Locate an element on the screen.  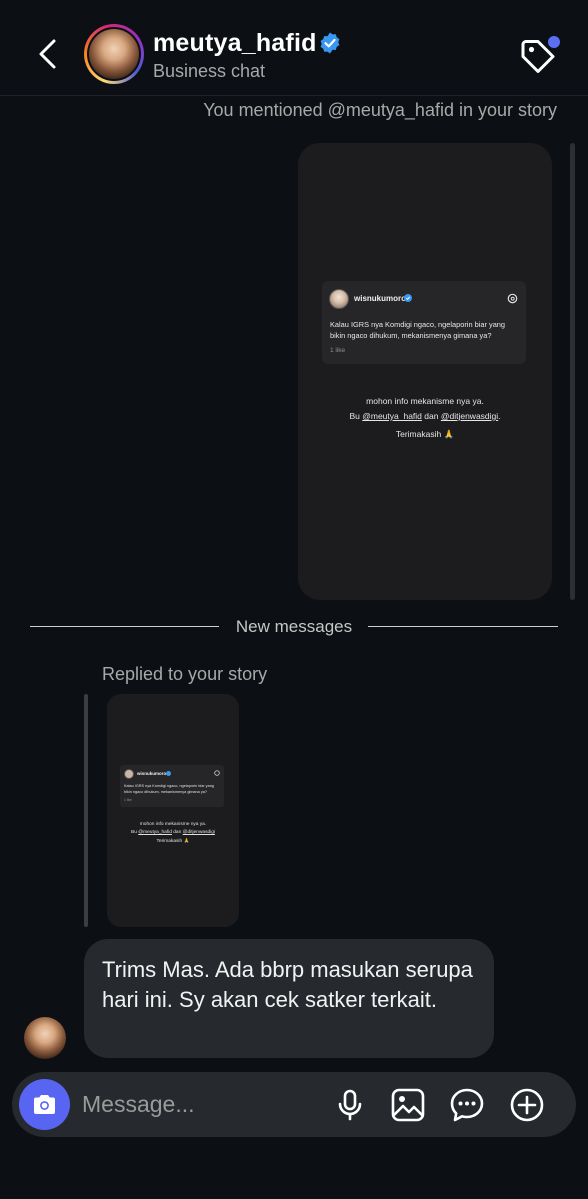
reply-indicator-bar is located at coordinates (86, 810).